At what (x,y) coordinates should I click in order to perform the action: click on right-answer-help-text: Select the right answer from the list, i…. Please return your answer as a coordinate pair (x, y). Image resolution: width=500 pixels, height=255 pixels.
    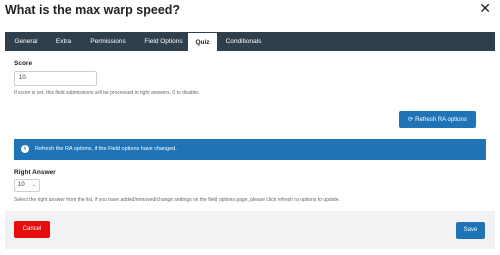
    Looking at the image, I should click on (177, 200).